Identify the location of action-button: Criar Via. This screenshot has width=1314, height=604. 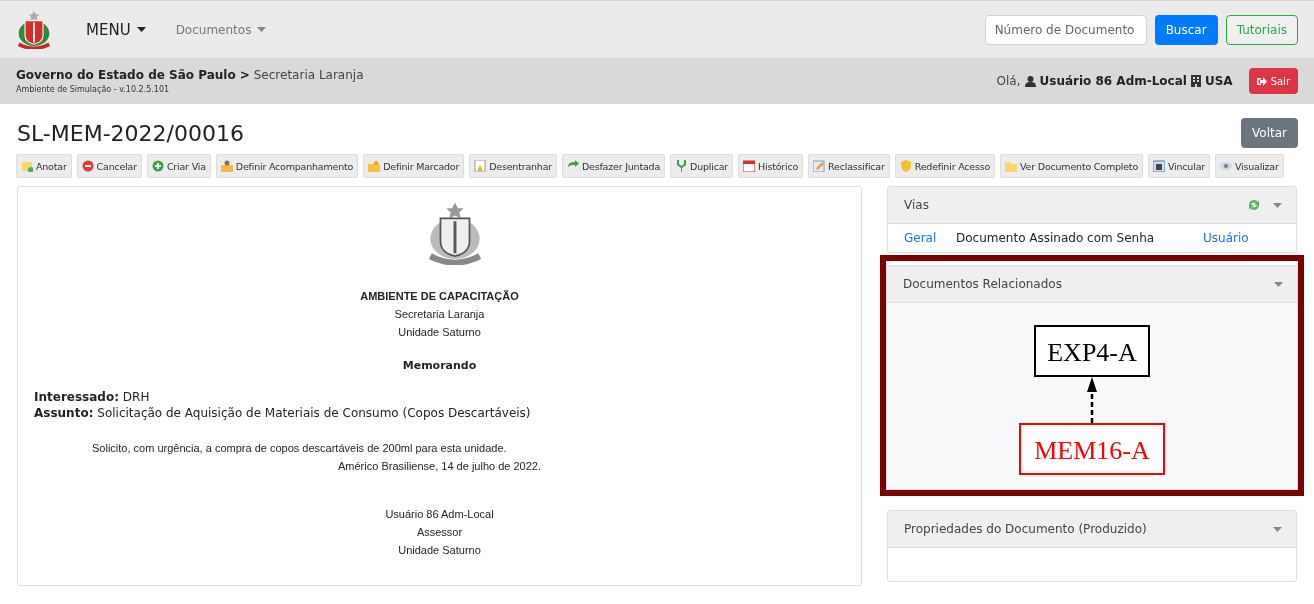
(178, 166).